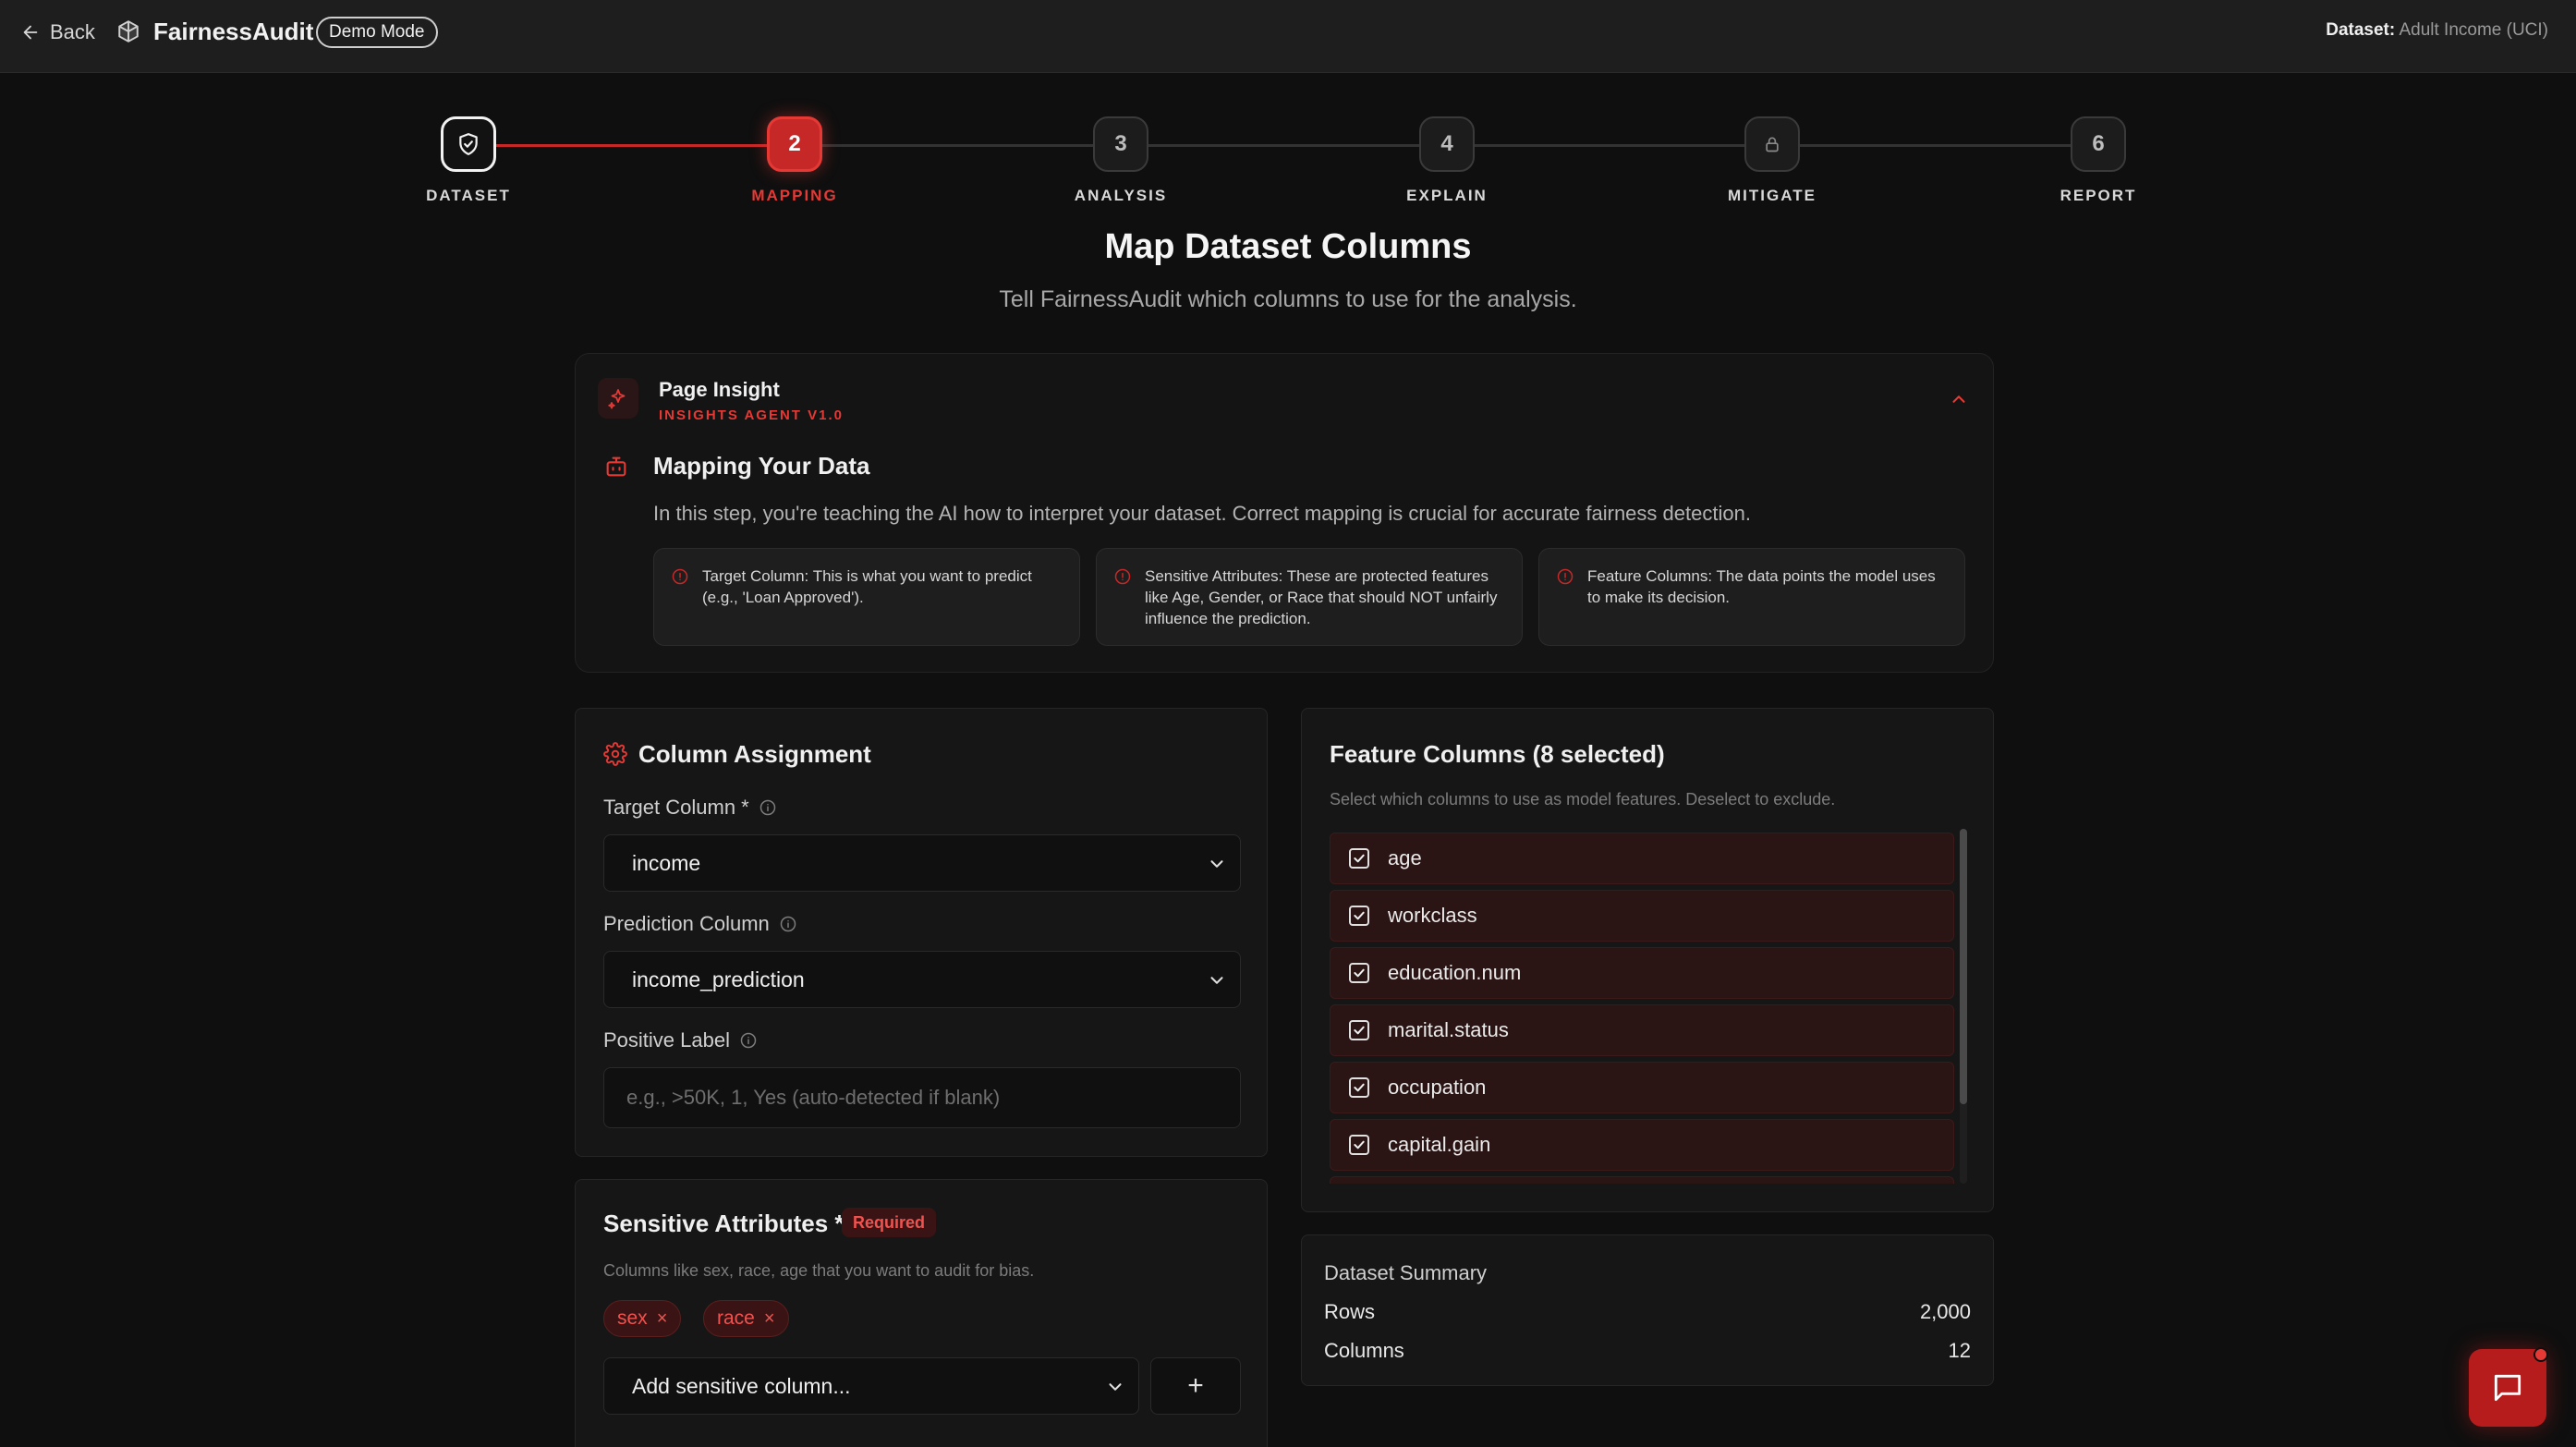  I want to click on step-circle-dataset, so click(468, 144).